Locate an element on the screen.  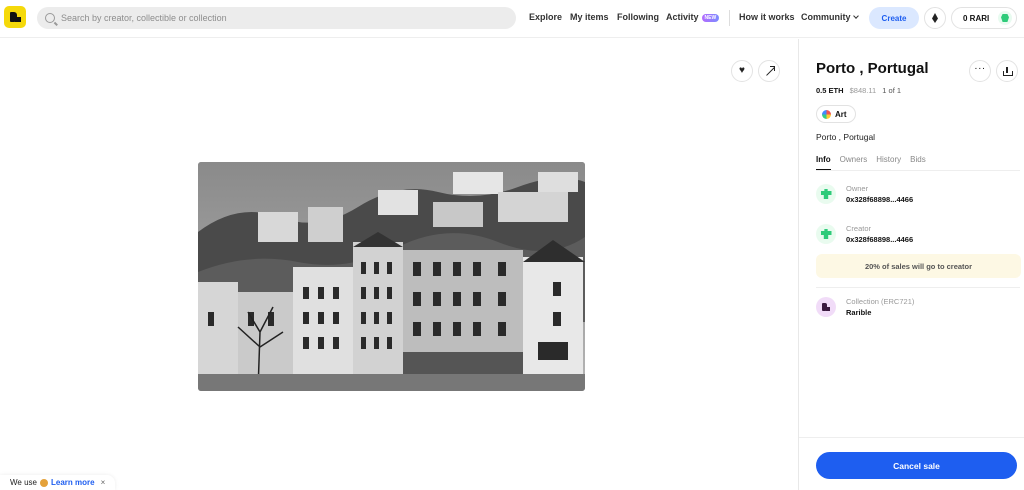
collection-label: Collection (ERC721) is located at coordinates (880, 301).